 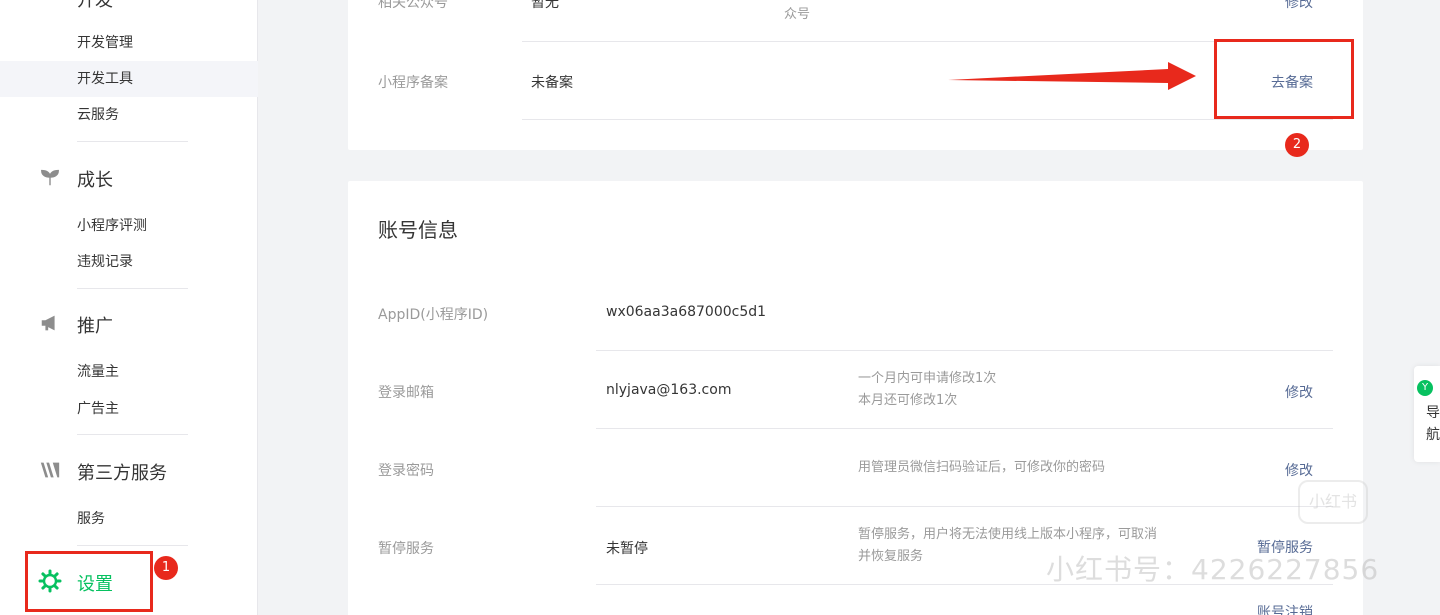 What do you see at coordinates (1333, 502) in the screenshot?
I see `watermark-logo: 小红书` at bounding box center [1333, 502].